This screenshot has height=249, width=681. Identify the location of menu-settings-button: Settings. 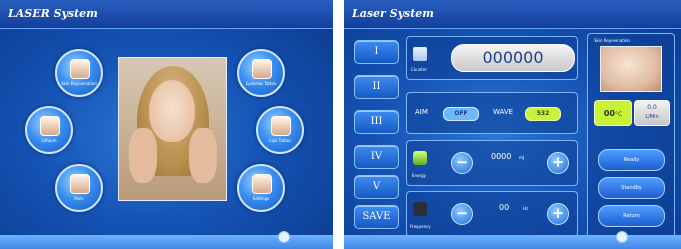
(261, 188).